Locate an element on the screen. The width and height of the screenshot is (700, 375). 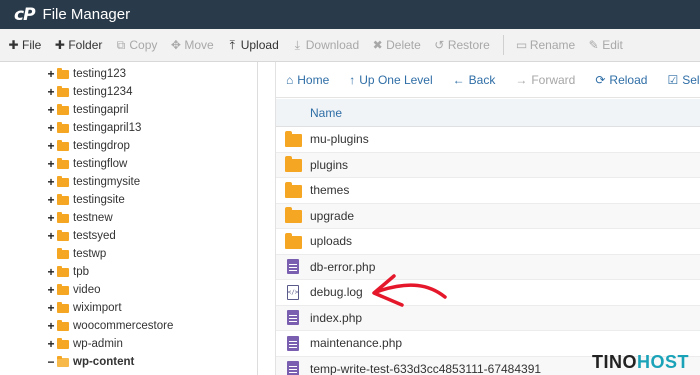
forward-label: Forward is located at coordinates (553, 79).